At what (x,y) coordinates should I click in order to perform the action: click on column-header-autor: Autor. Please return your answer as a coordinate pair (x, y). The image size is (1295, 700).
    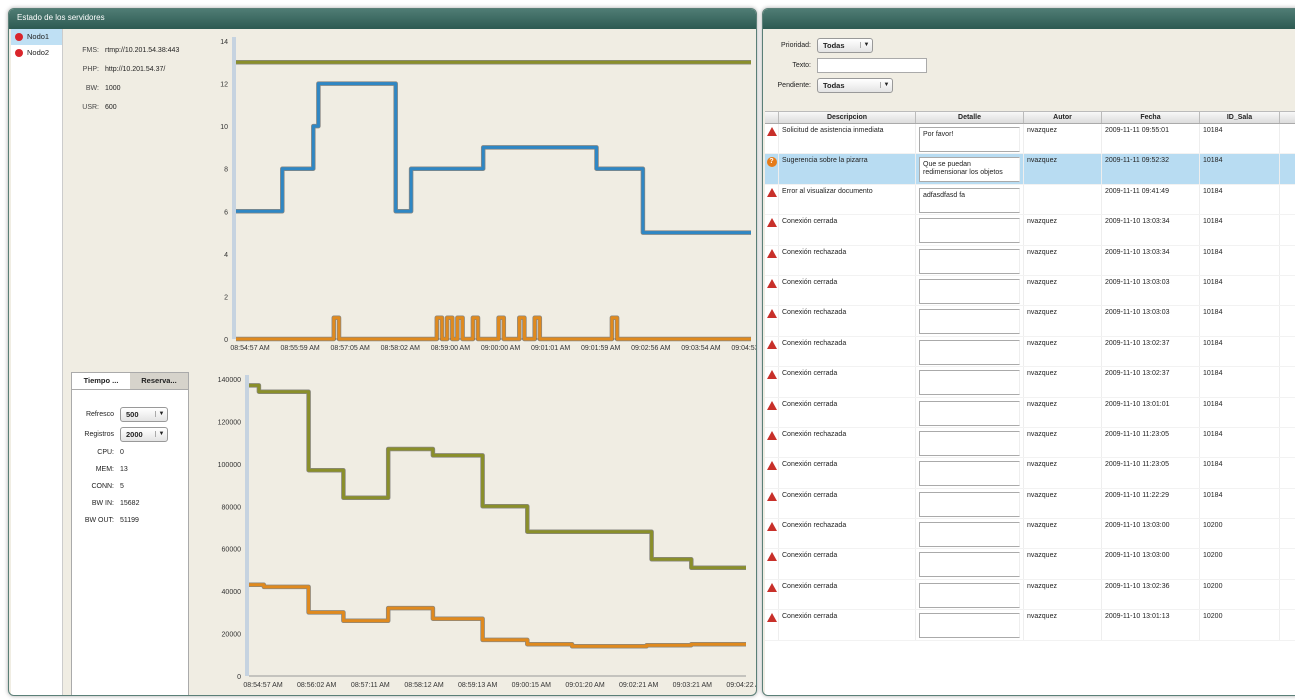
    Looking at the image, I should click on (1063, 117).